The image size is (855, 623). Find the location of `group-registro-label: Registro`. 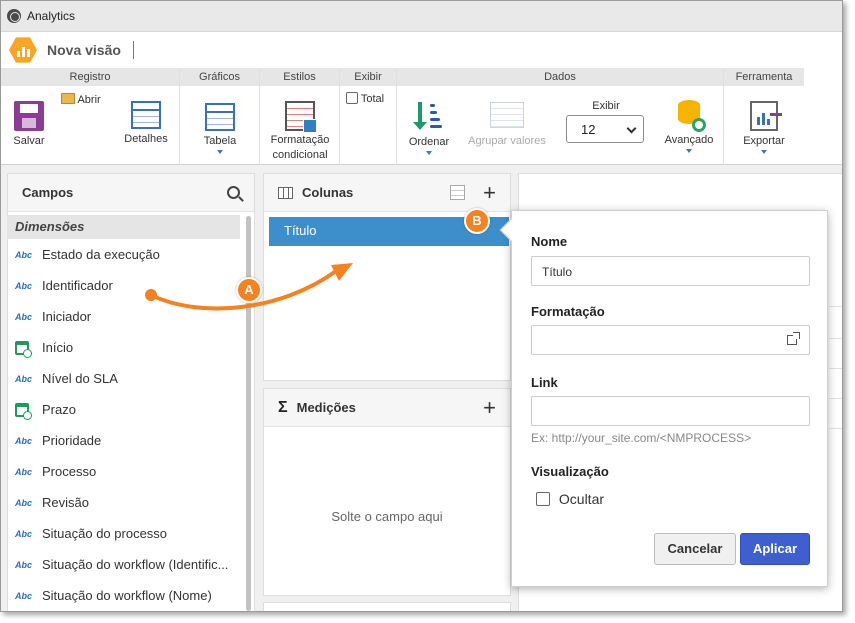

group-registro-label: Registro is located at coordinates (90, 77).